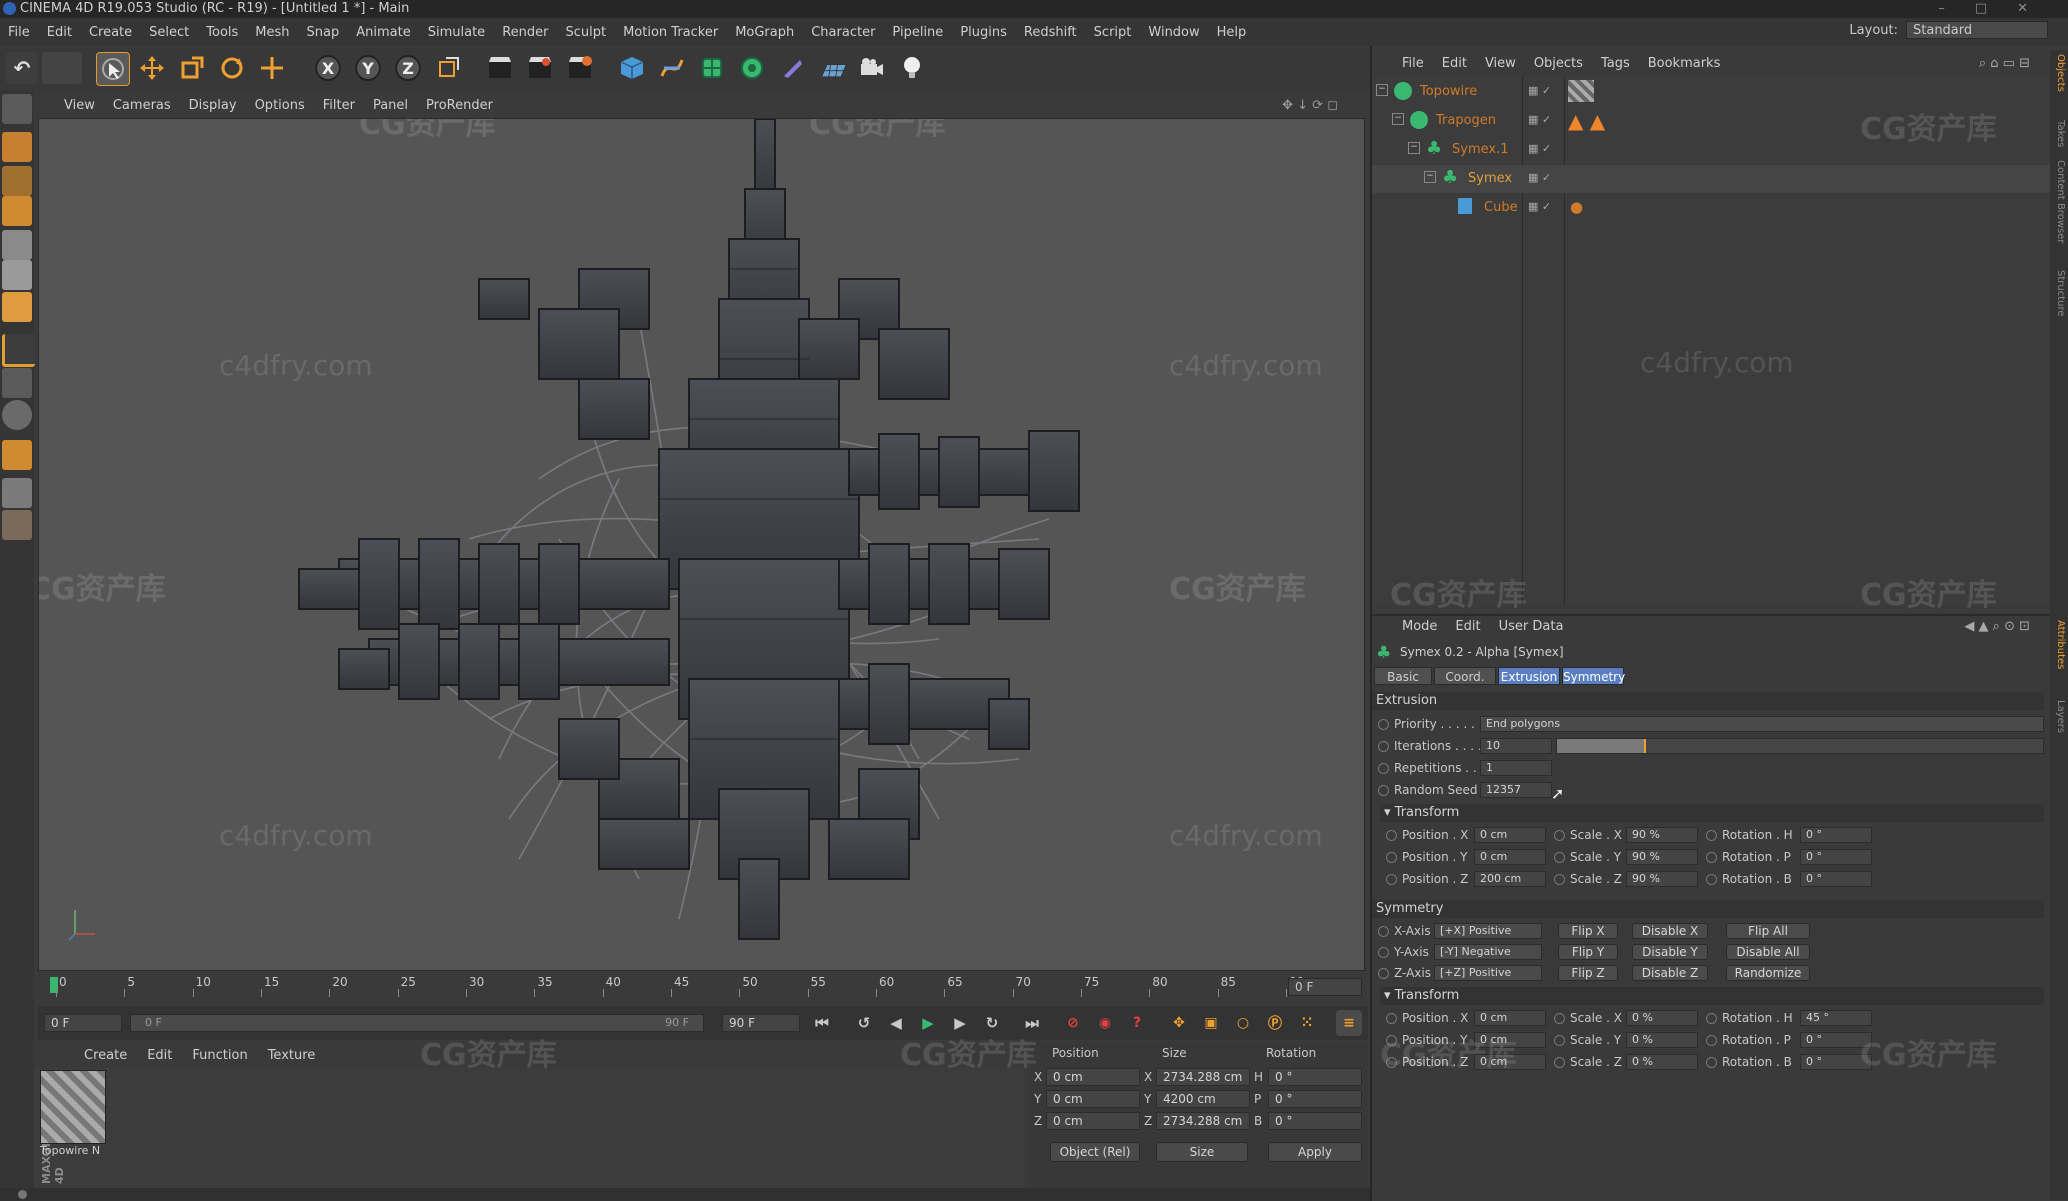 This screenshot has height=1201, width=2068. Describe the element at coordinates (328, 68) in the screenshot. I see `x-axis-lock-icon: X` at that location.